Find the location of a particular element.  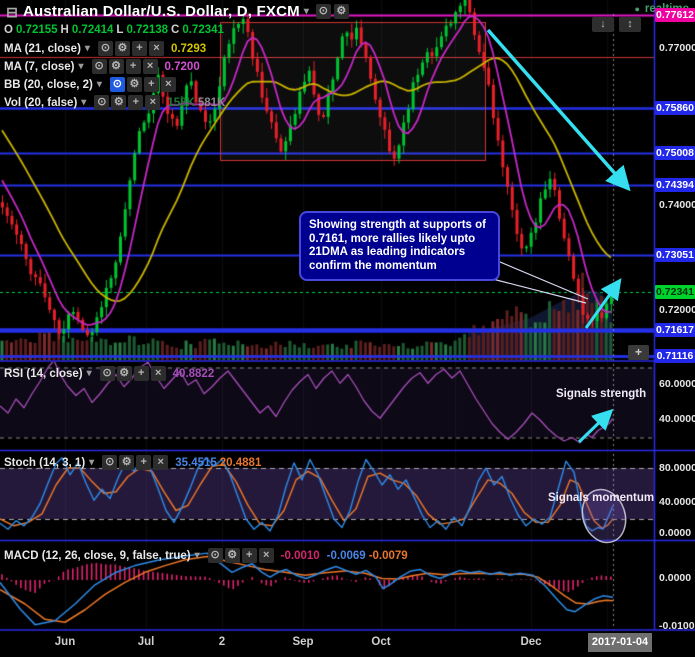

open-label: O is located at coordinates (8, 30).